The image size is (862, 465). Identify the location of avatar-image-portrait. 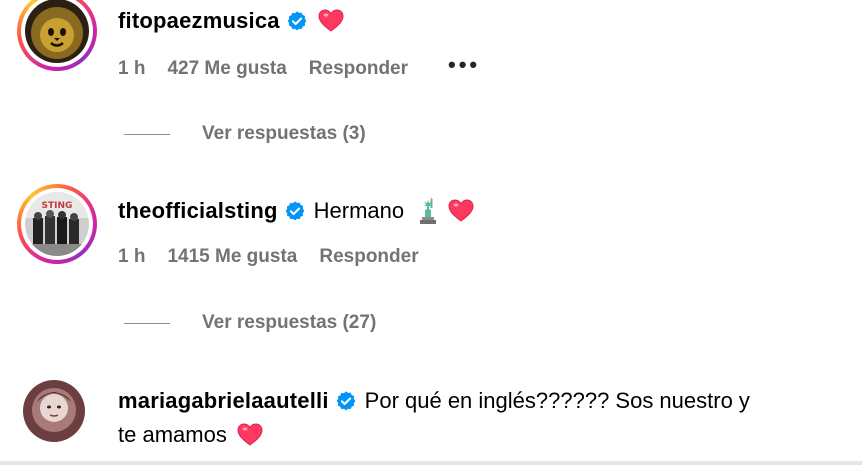
(54, 411).